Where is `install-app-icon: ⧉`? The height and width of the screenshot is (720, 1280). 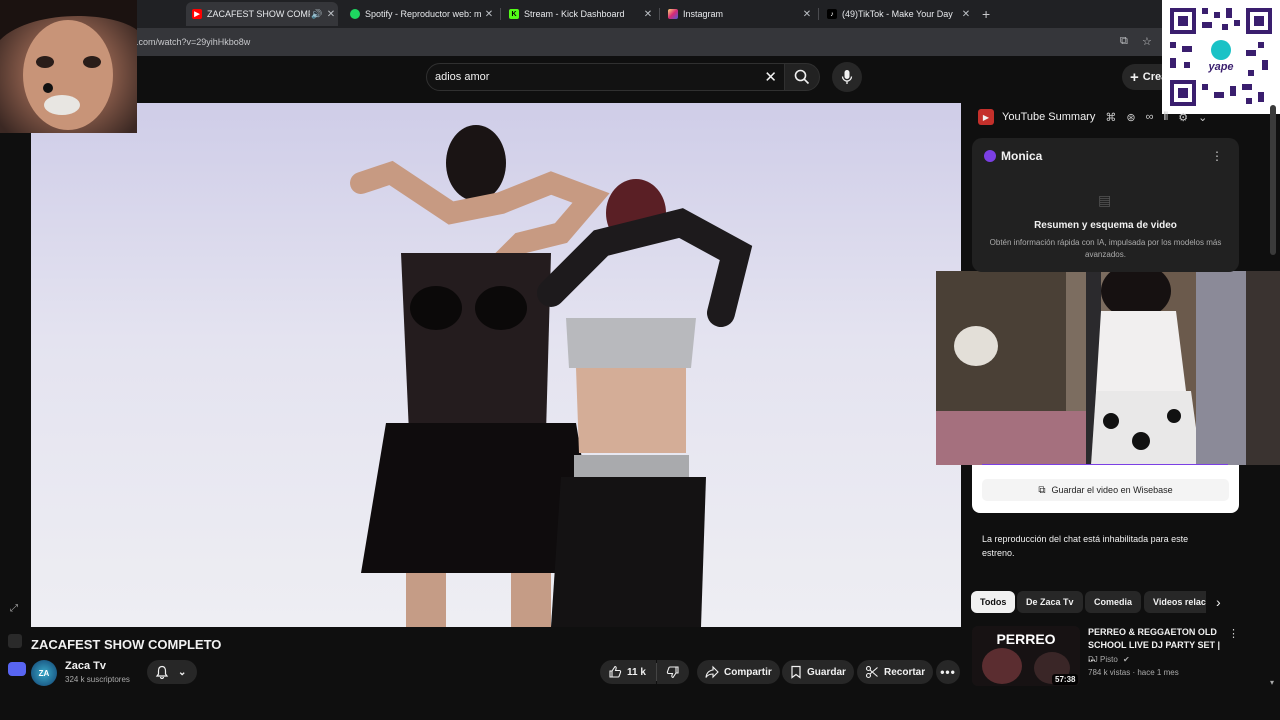 install-app-icon: ⧉ is located at coordinates (1124, 41).